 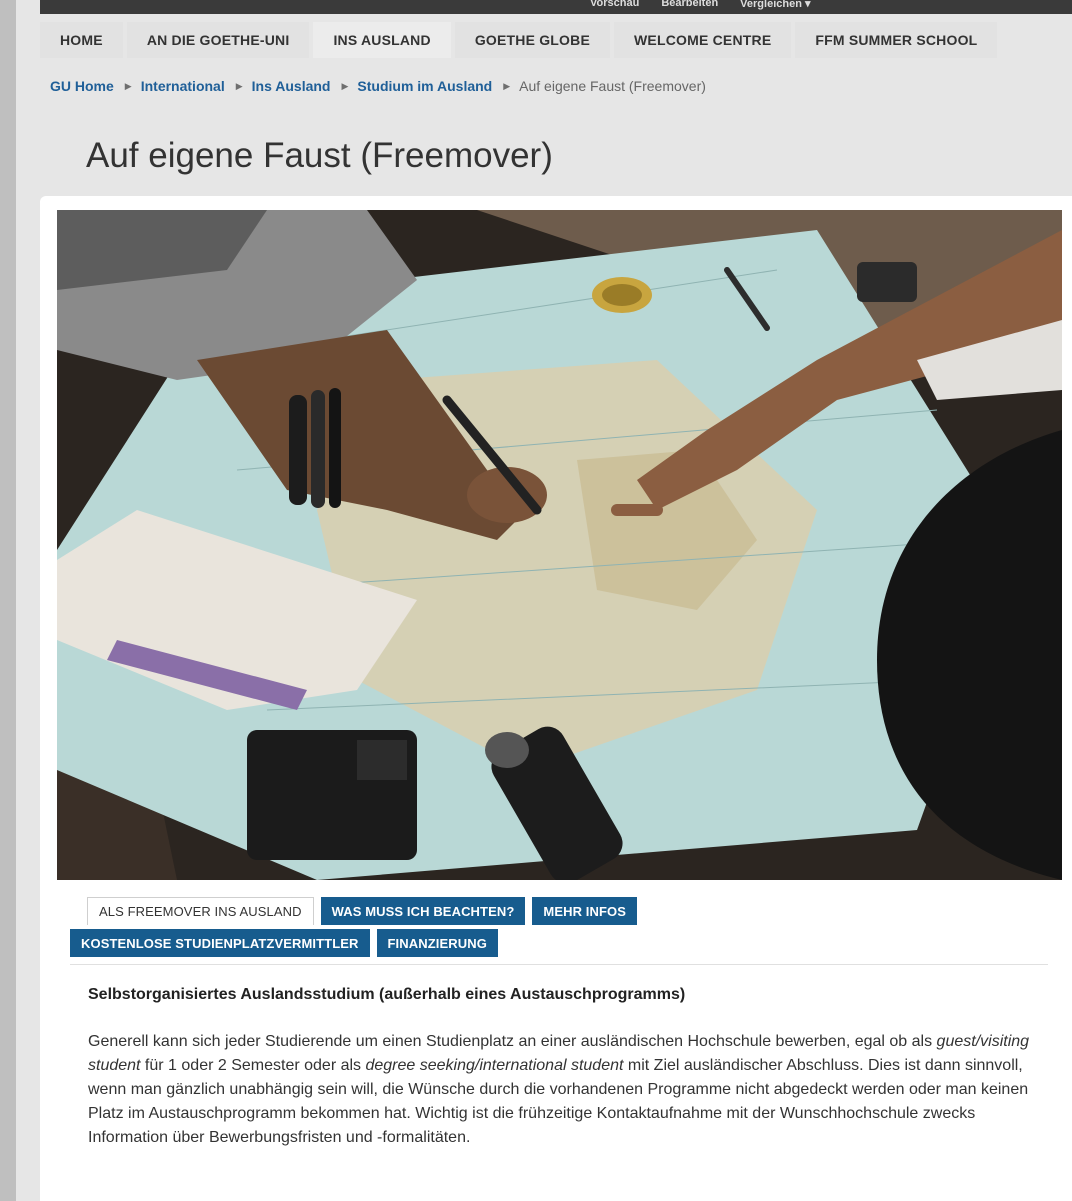 I want to click on breadcrumb-link-ins-ausland: Ins Ausland, so click(x=291, y=86).